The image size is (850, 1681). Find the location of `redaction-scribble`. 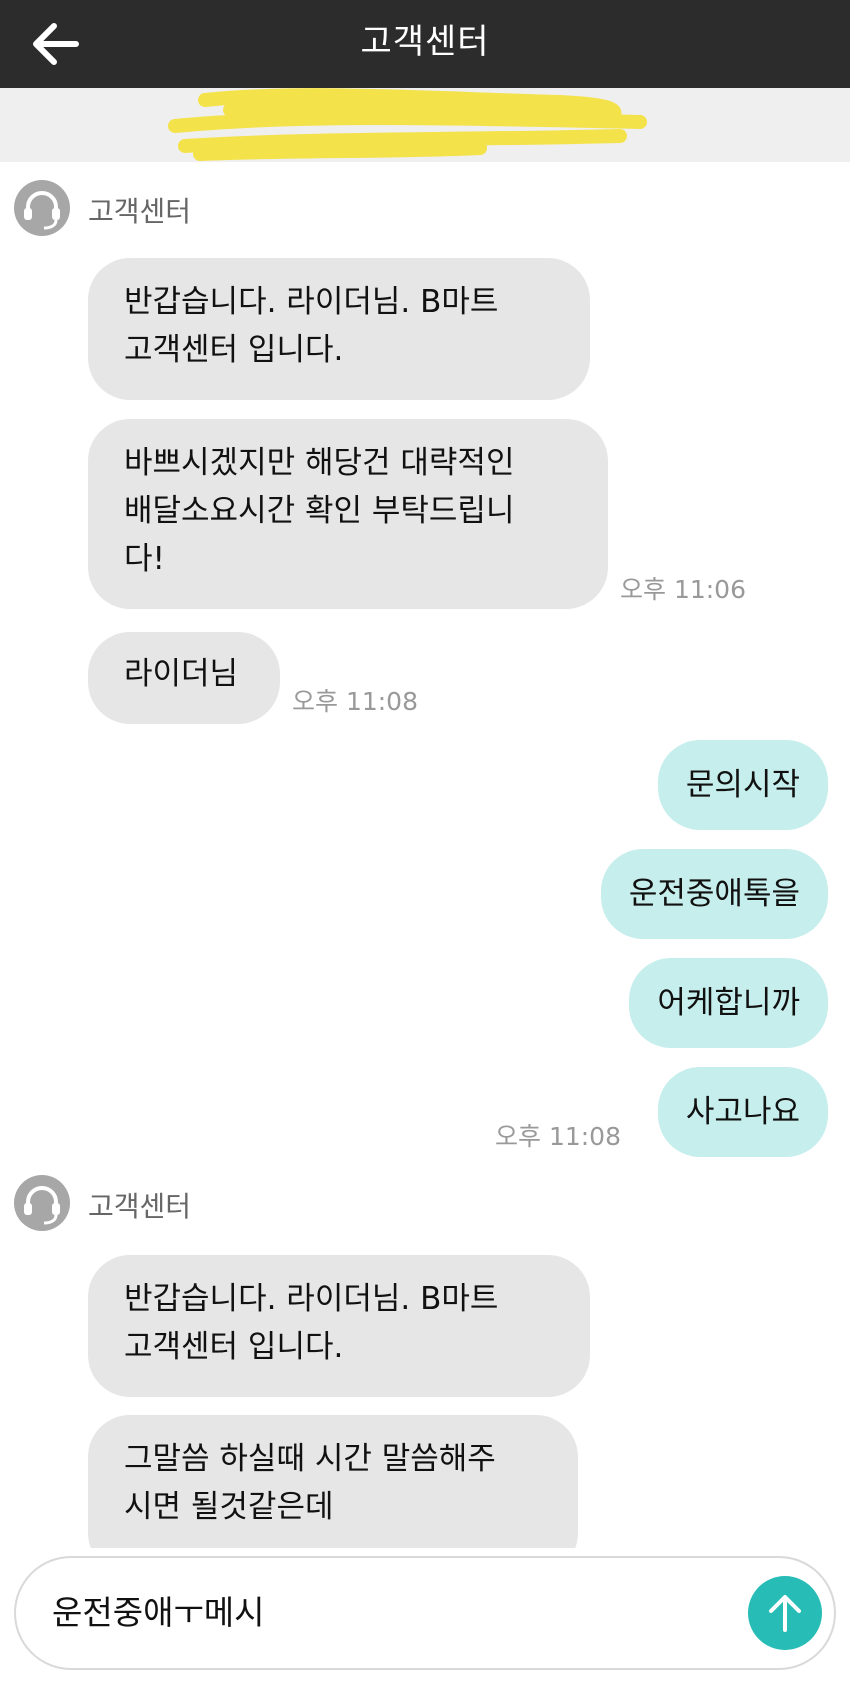

redaction-scribble is located at coordinates (407, 124).